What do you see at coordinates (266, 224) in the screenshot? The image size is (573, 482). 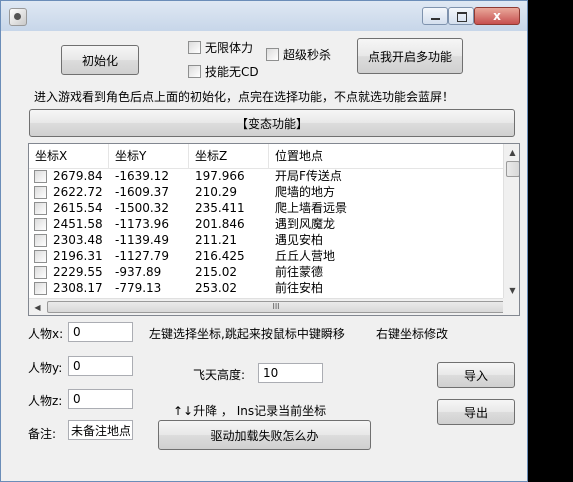 I see `table-row: 2451.58 -1173.96 201.846 遇到风魔龙` at bounding box center [266, 224].